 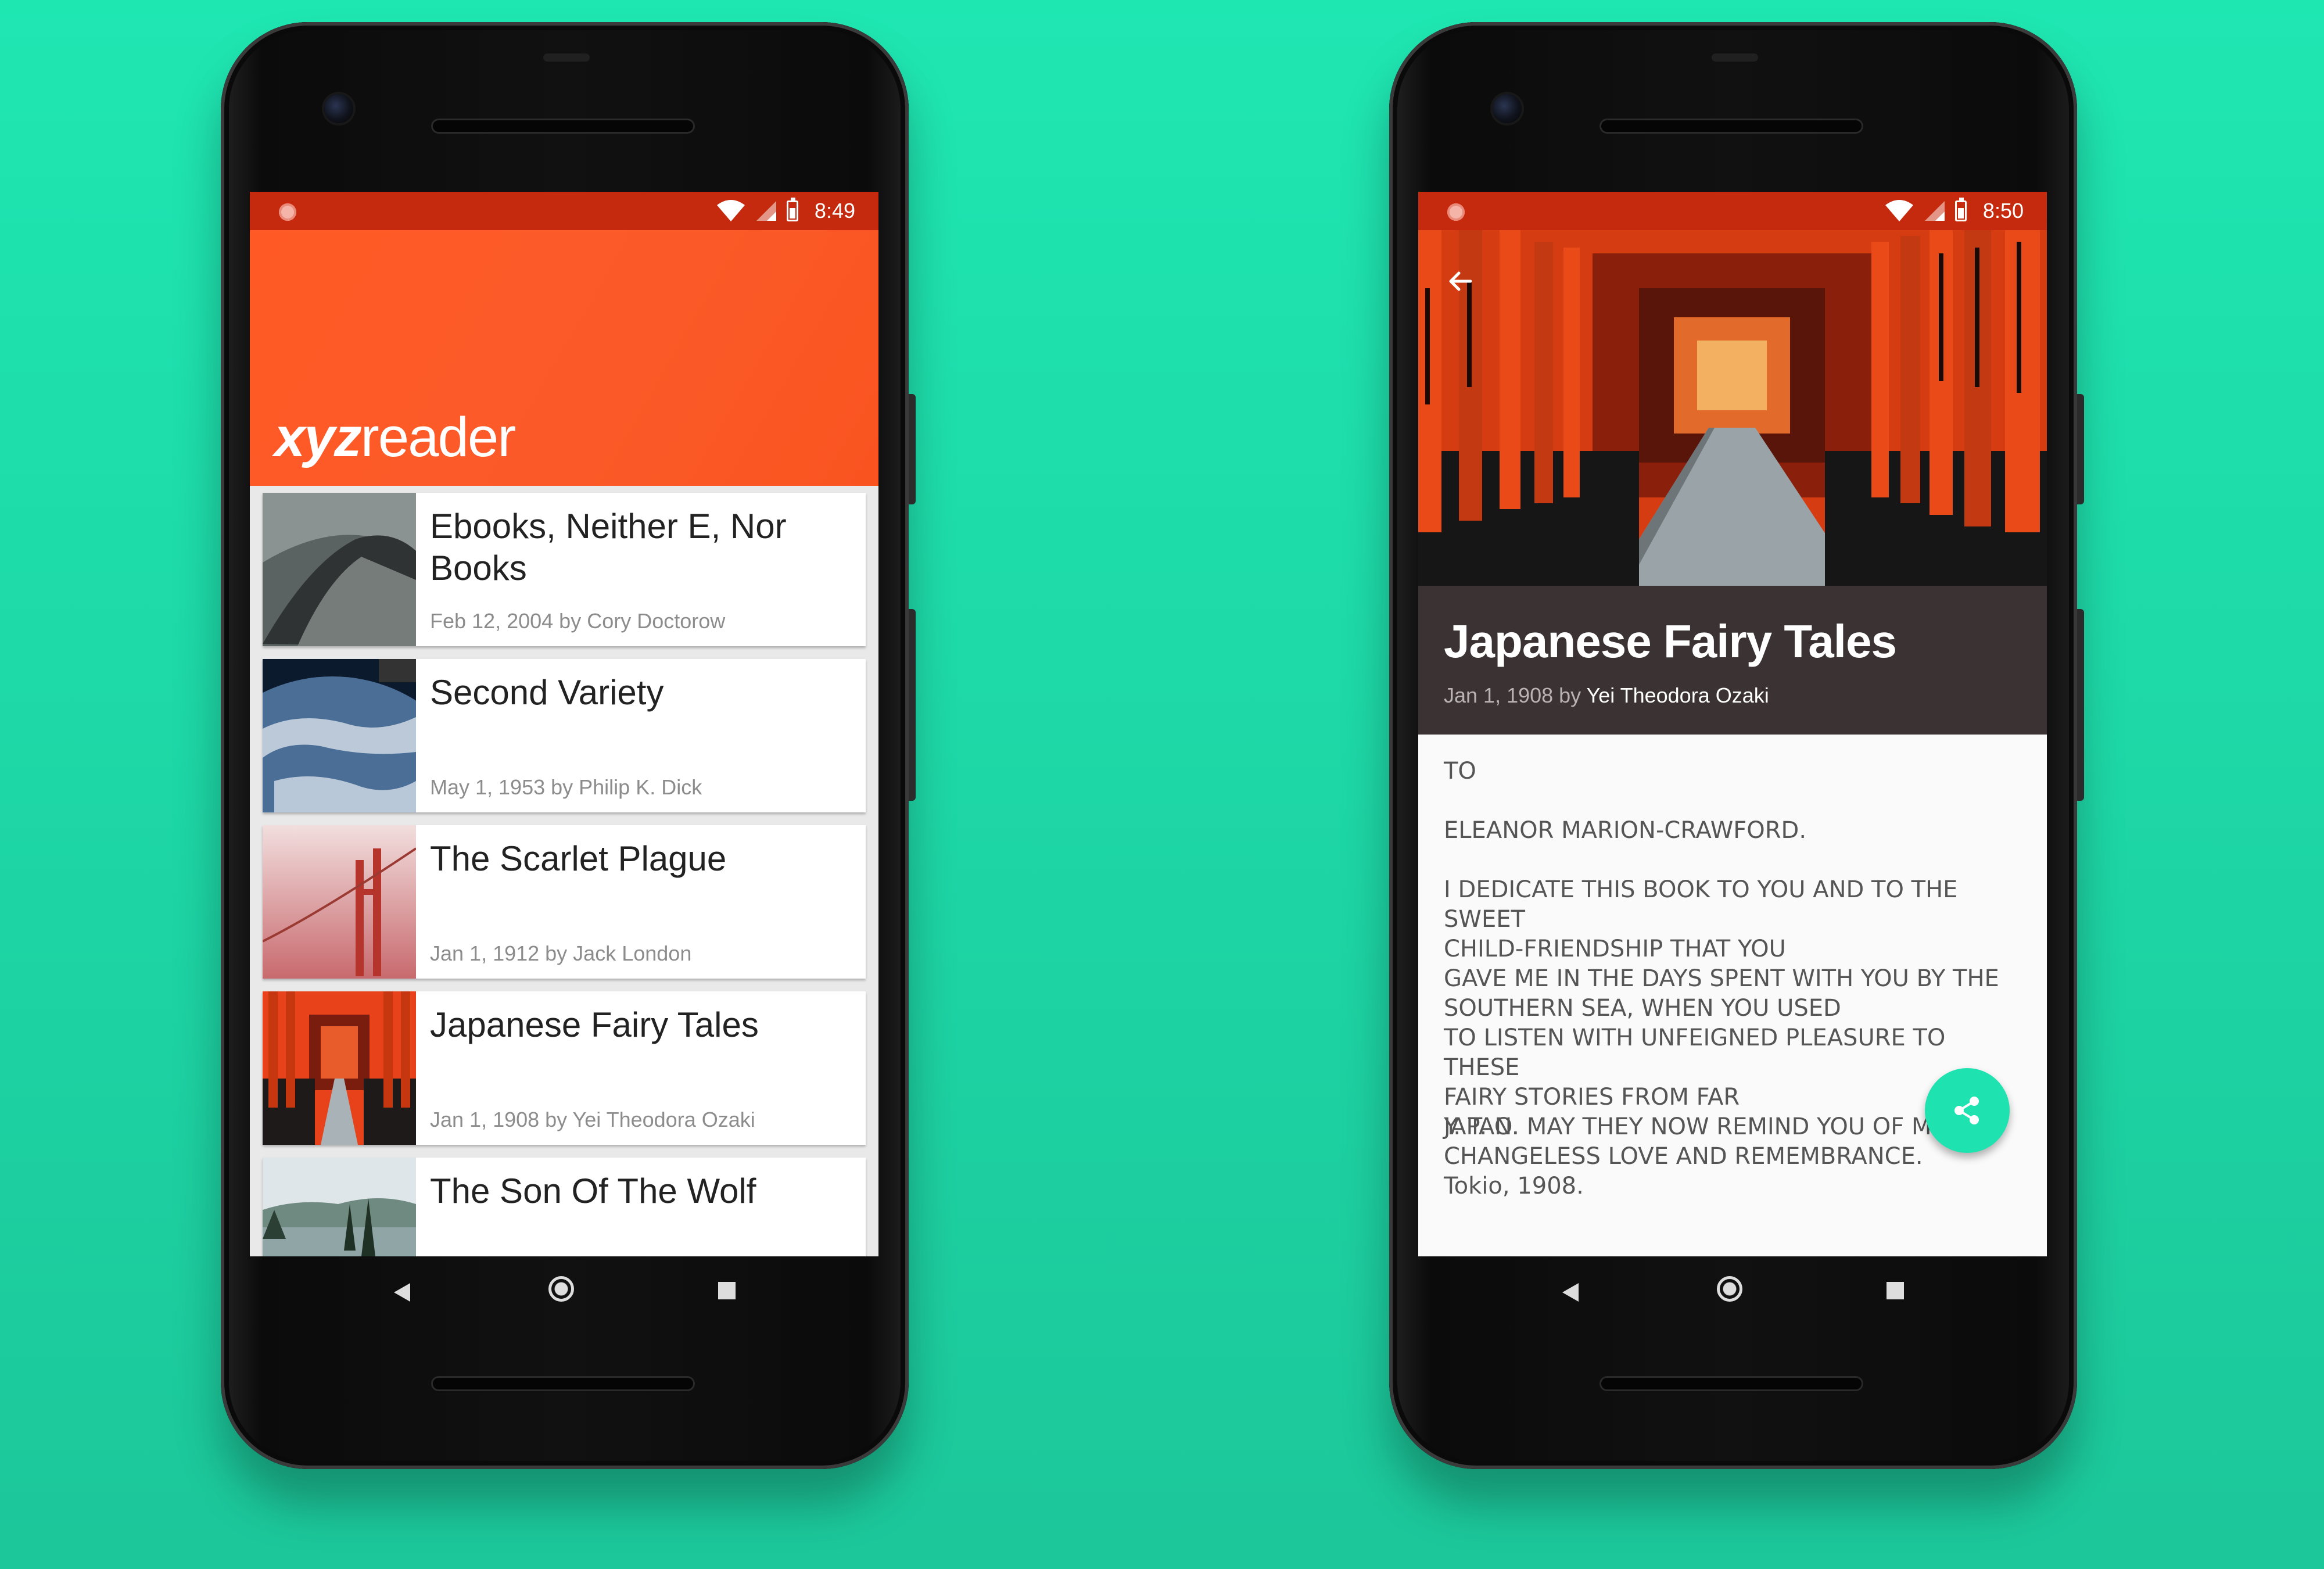 What do you see at coordinates (578, 858) in the screenshot?
I see `article-title: The Scarlet Plague` at bounding box center [578, 858].